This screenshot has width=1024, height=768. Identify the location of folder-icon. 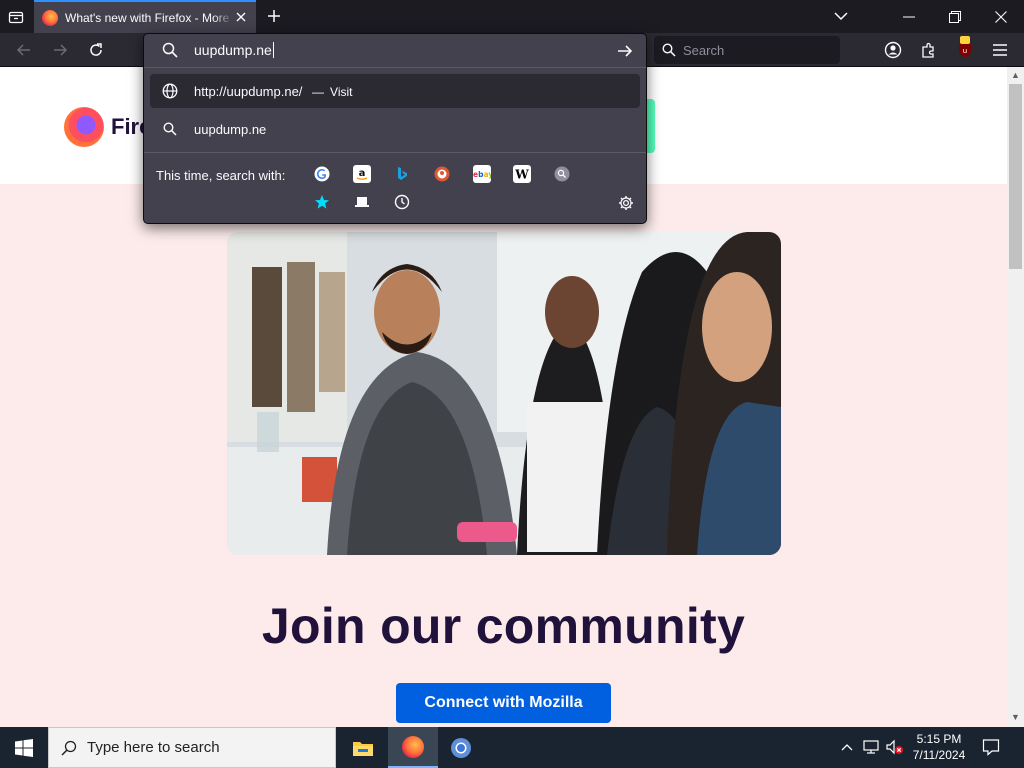
(363, 748).